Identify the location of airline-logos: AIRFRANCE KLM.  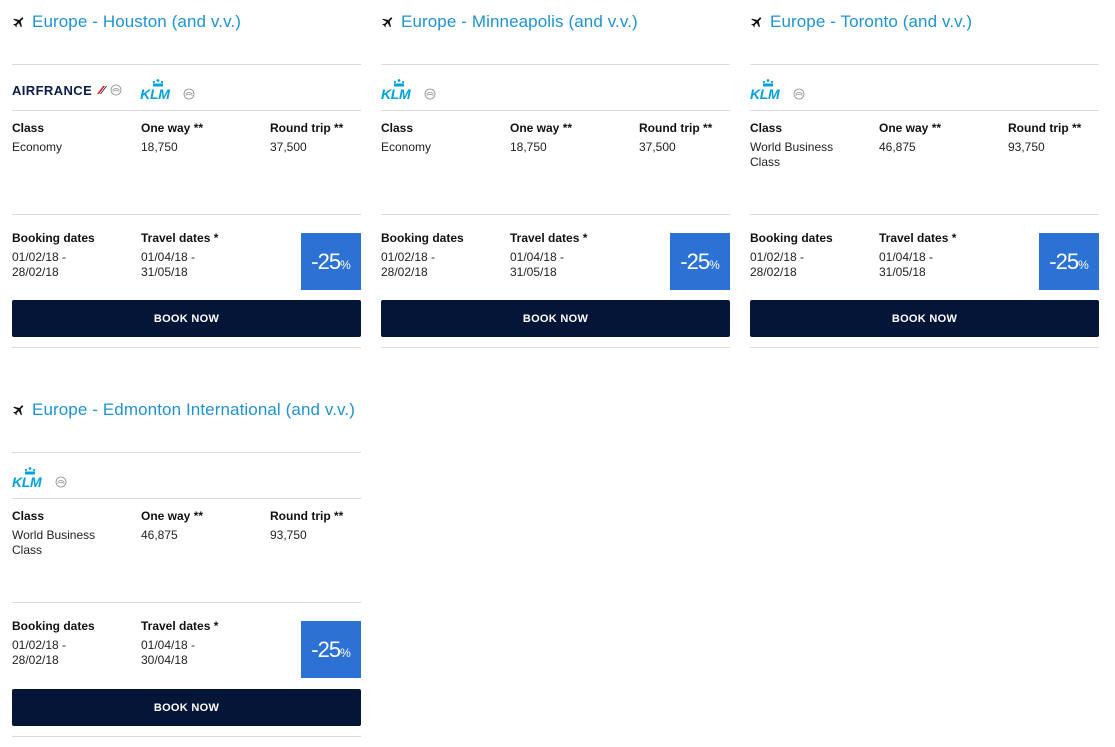
(103, 90).